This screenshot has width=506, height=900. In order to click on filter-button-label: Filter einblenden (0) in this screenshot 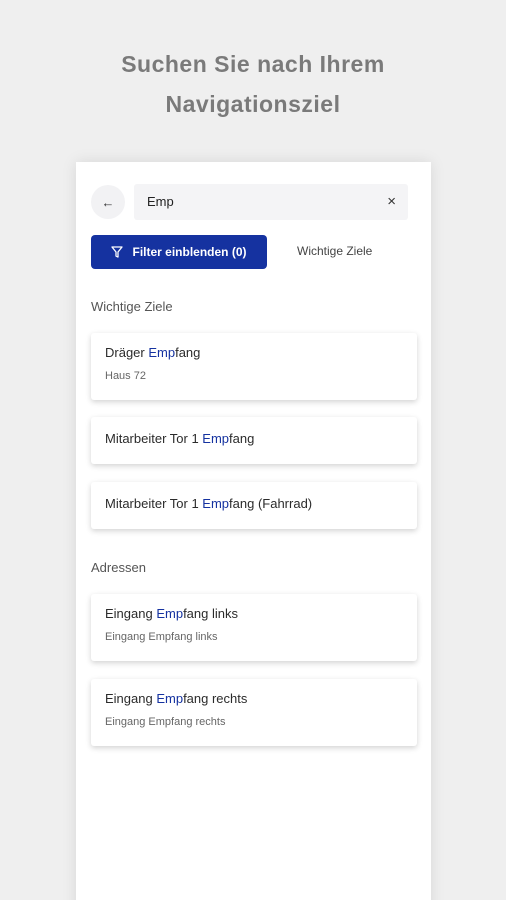, I will do `click(189, 252)`.